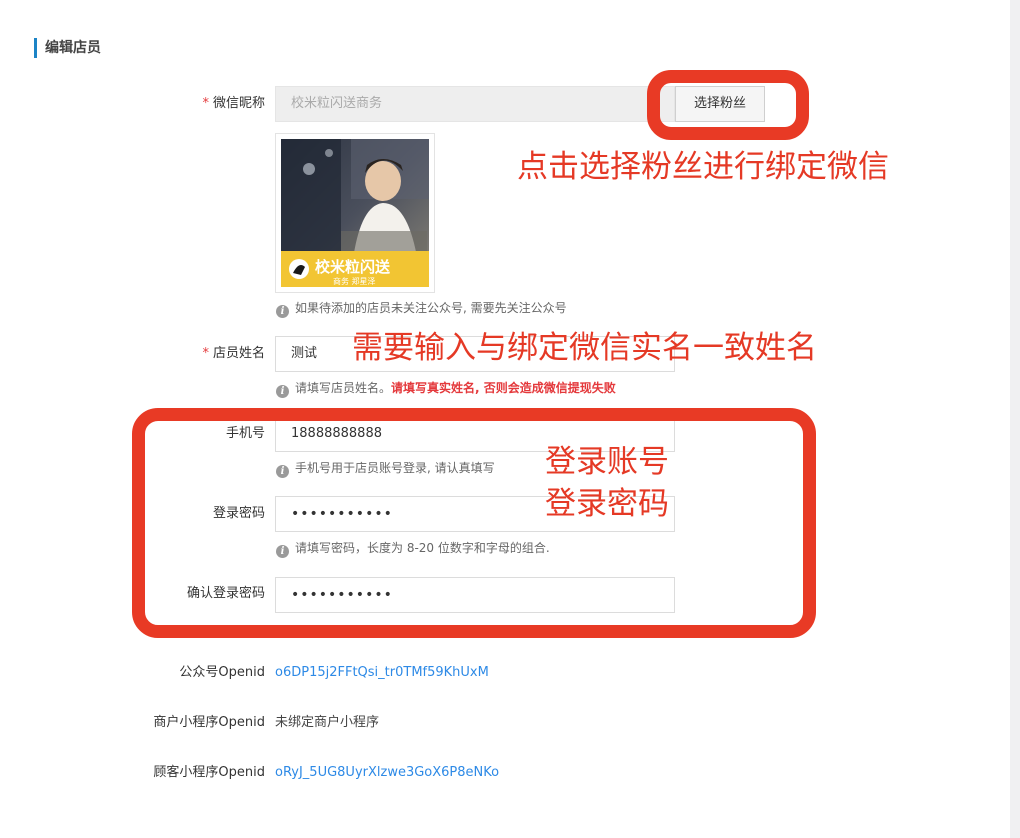  What do you see at coordinates (607, 504) in the screenshot?
I see `annotation-login-password: 登录密码` at bounding box center [607, 504].